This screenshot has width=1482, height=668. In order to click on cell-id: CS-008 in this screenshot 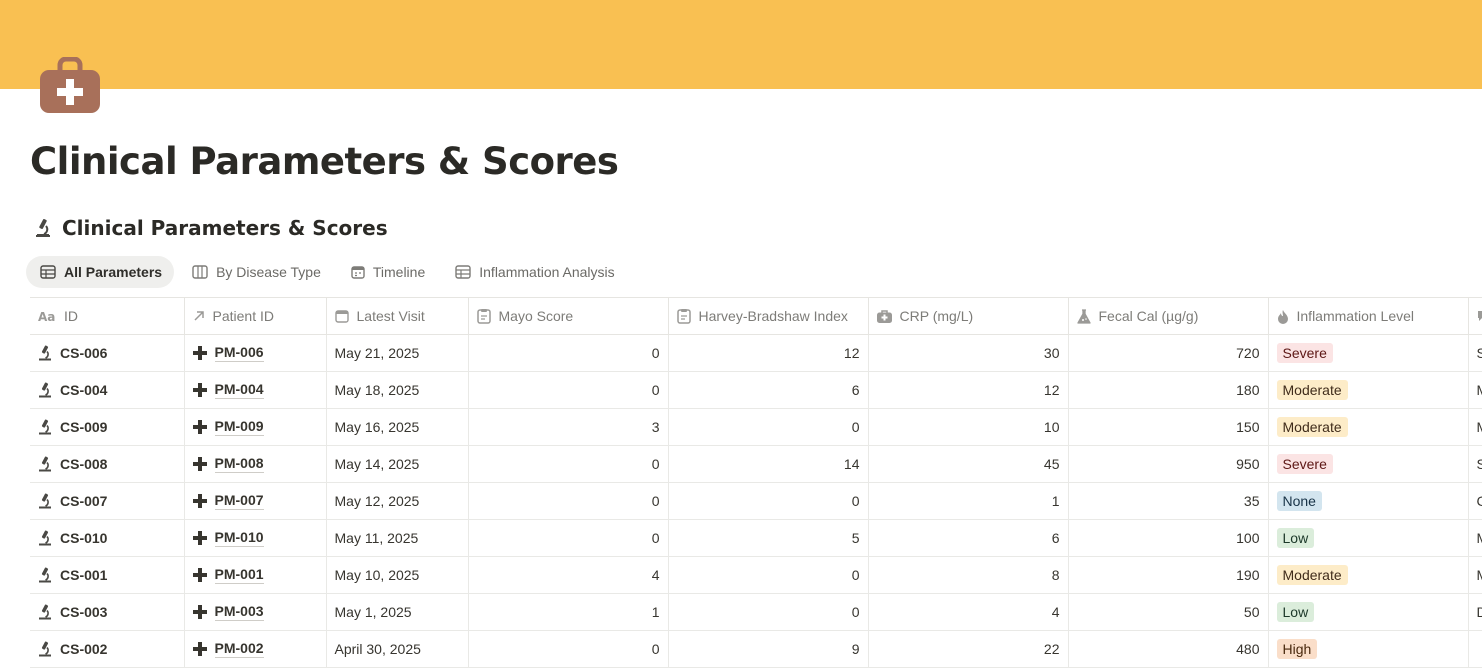, I will do `click(107, 464)`.